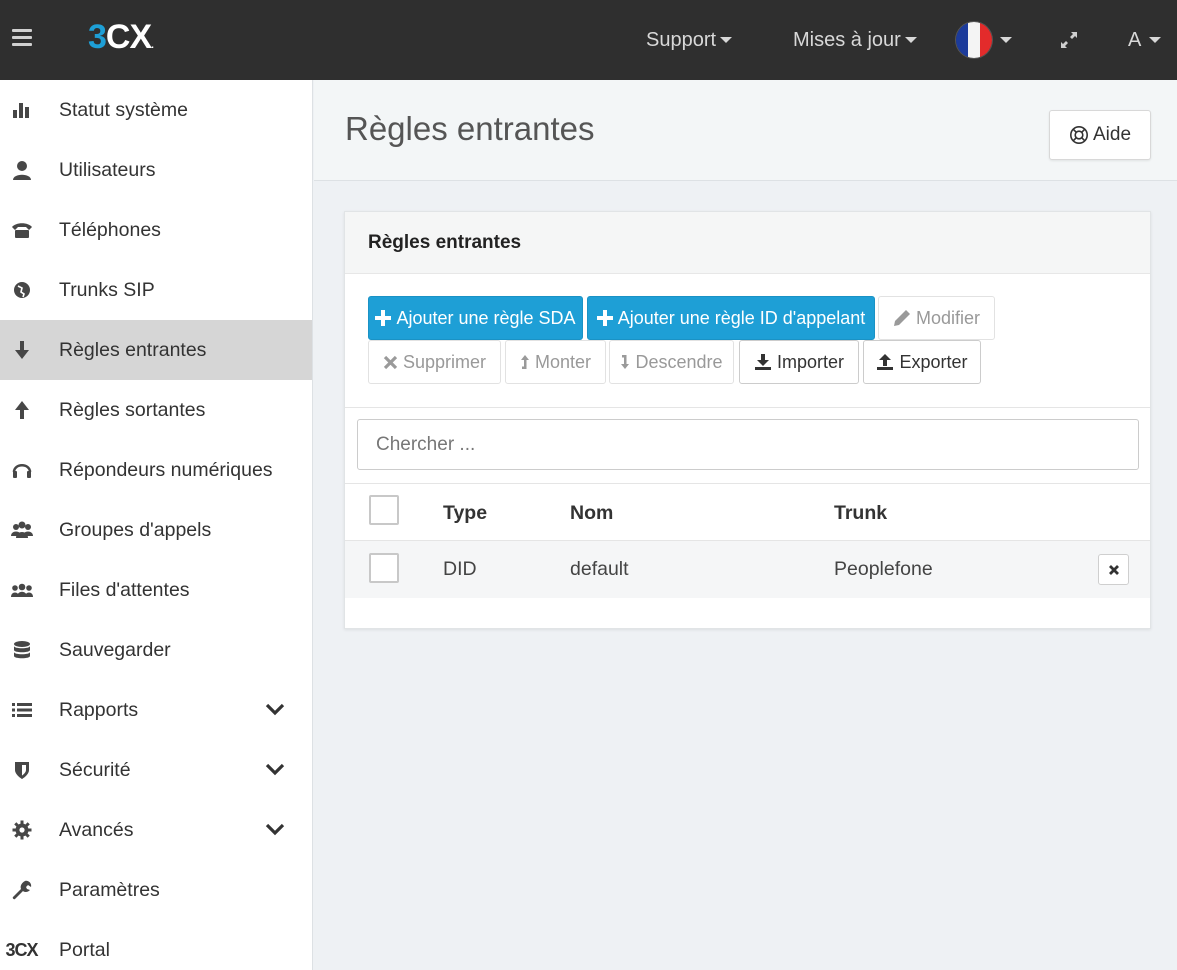 Image resolution: width=1177 pixels, height=970 pixels. What do you see at coordinates (465, 513) in the screenshot?
I see `column-header-type: Type` at bounding box center [465, 513].